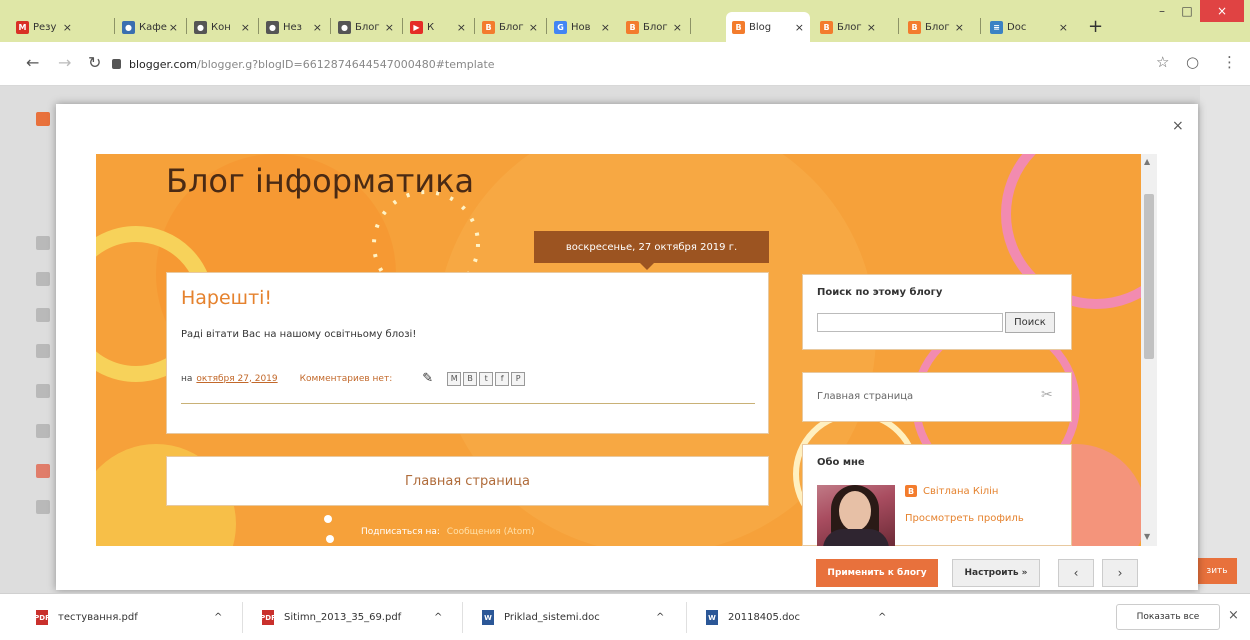  Describe the element at coordinates (877, 573) in the screenshot. I see `apply-to-blog-button: Применить к блогу` at that location.